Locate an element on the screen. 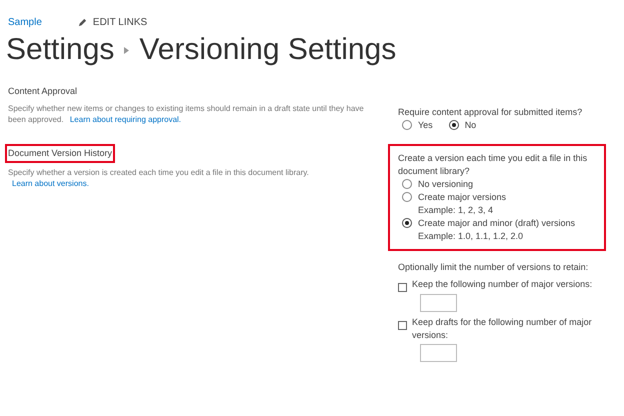 The image size is (624, 416). example-text: Example: 1, 2, 3, 4 is located at coordinates (456, 210).